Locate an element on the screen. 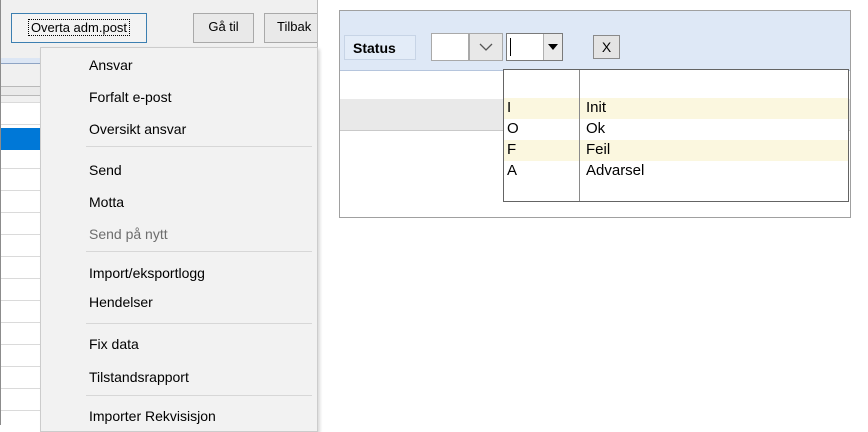 The width and height of the screenshot is (868, 432). menu-item-hendelser: Hendelser is located at coordinates (121, 302).